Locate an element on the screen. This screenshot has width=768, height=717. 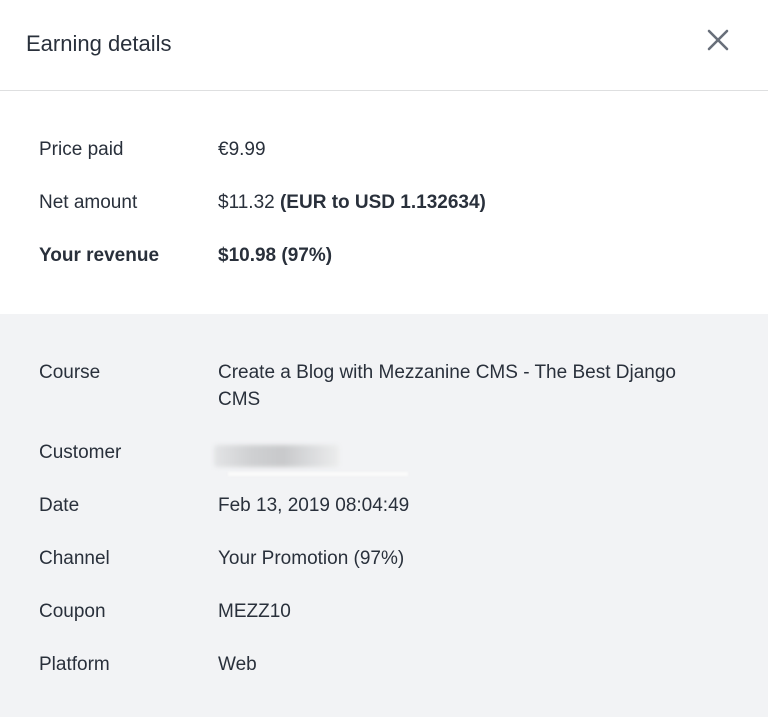
exchange-rate-note: (EUR to USD 1.132634) is located at coordinates (382, 202).